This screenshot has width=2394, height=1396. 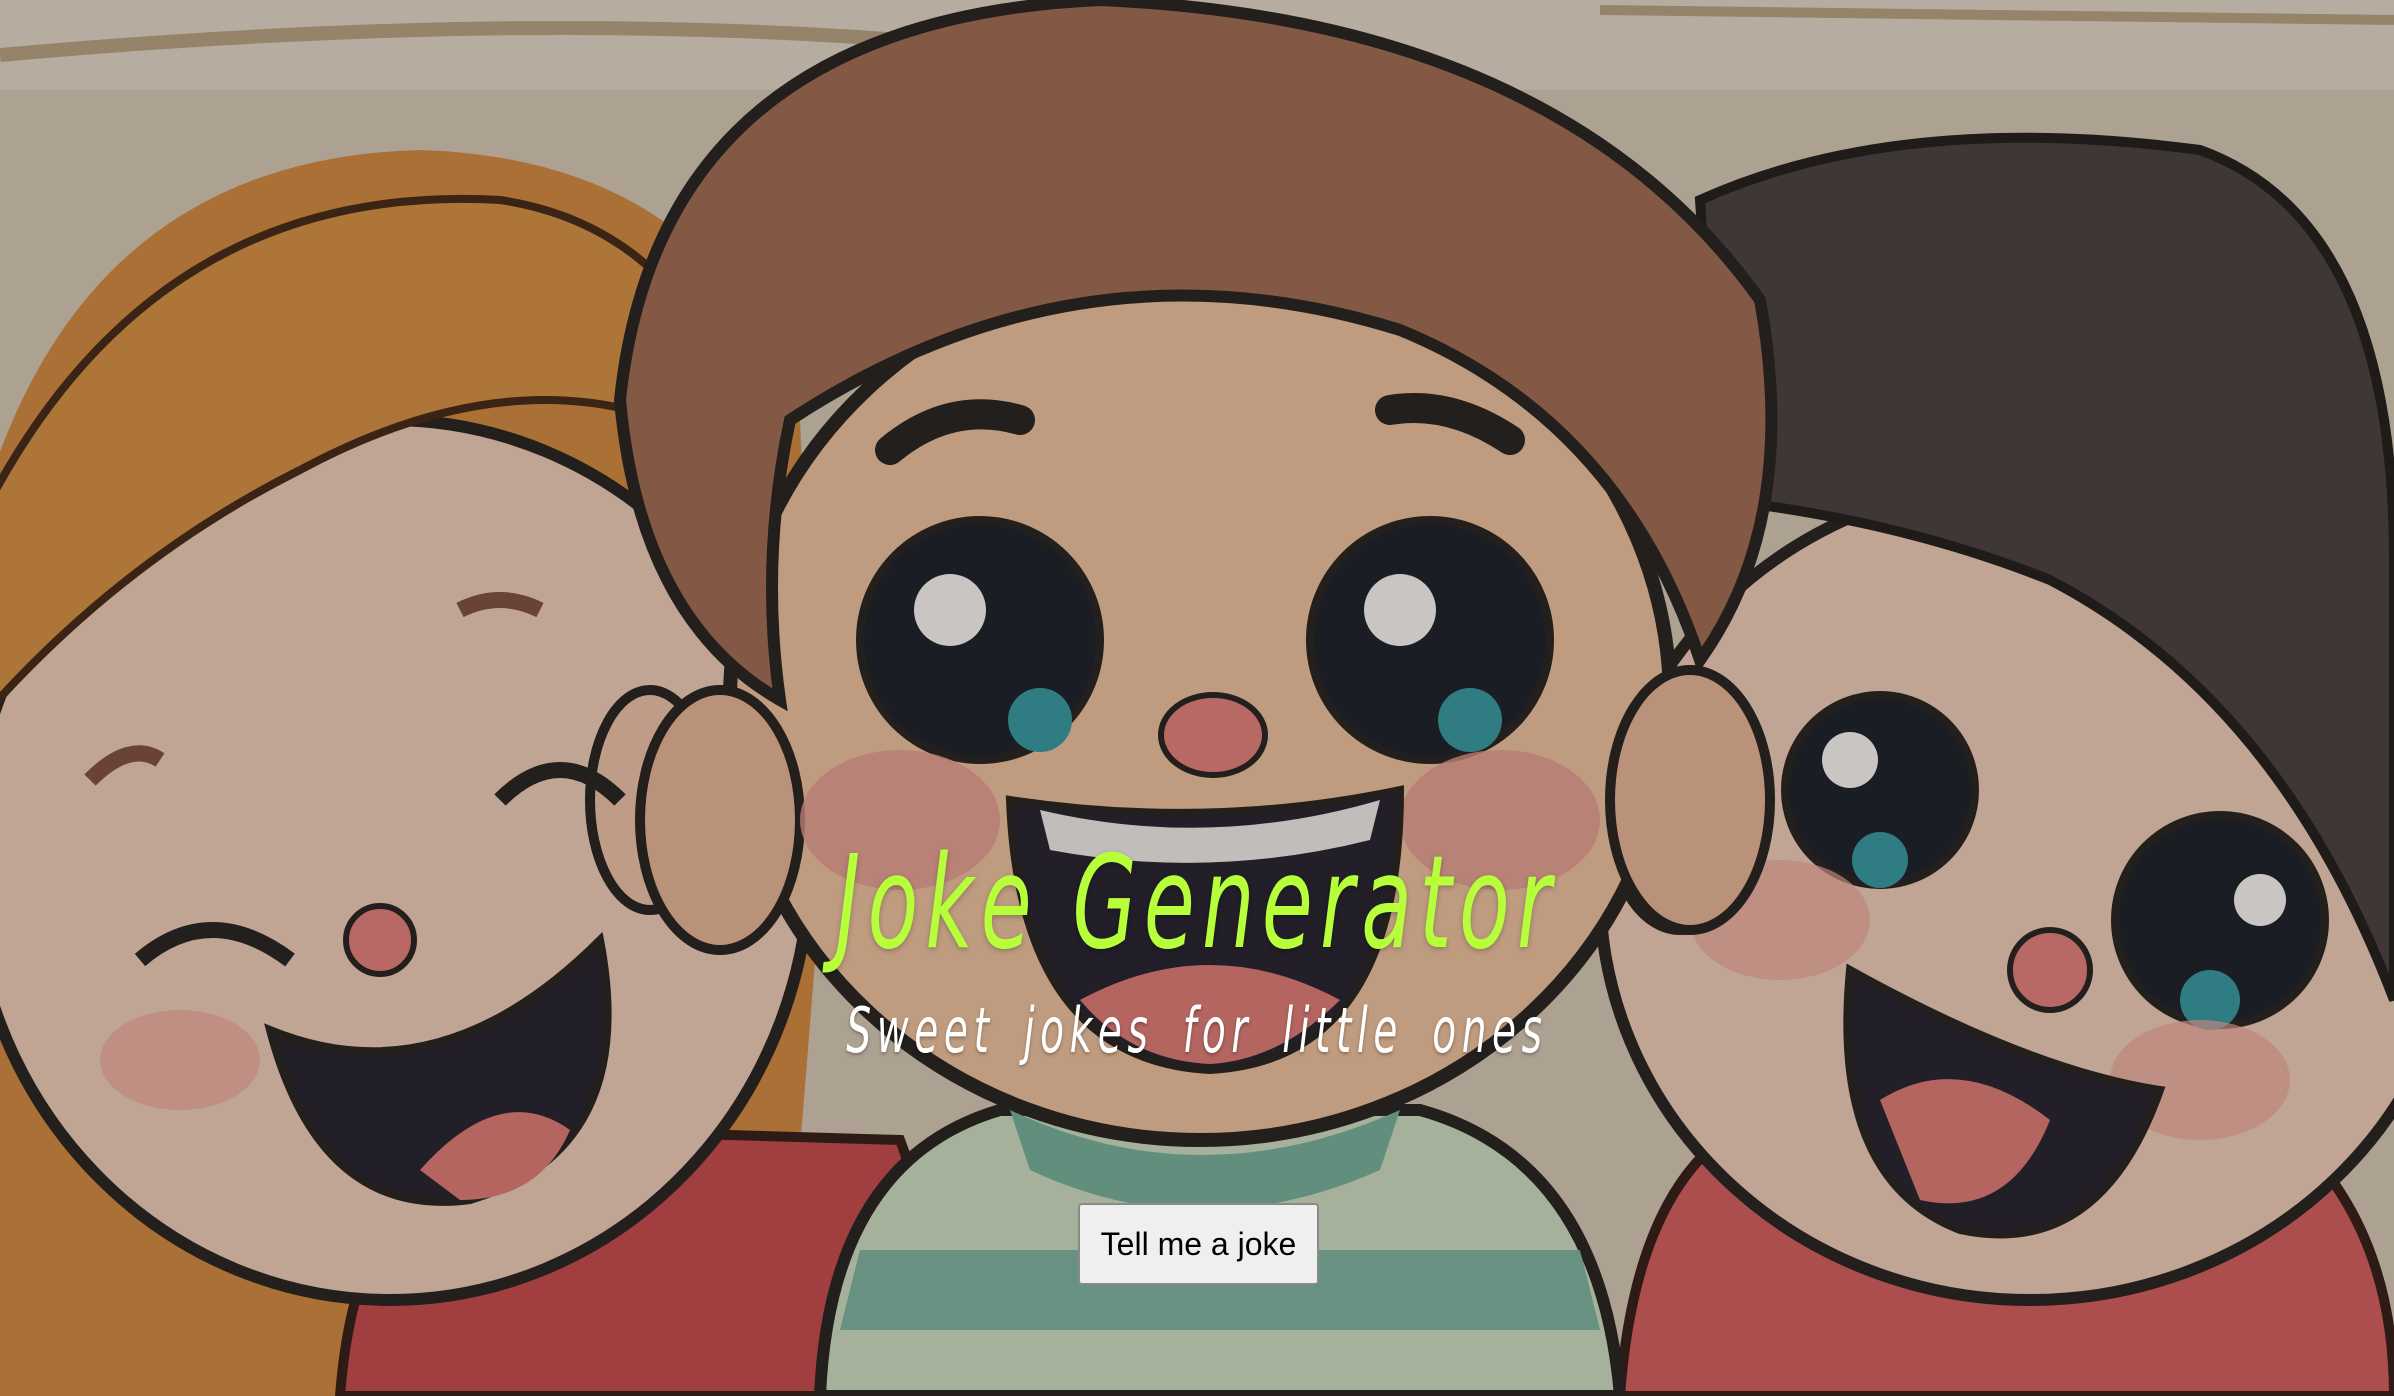 I want to click on page-title: Joke Generator, so click(x=1197, y=903).